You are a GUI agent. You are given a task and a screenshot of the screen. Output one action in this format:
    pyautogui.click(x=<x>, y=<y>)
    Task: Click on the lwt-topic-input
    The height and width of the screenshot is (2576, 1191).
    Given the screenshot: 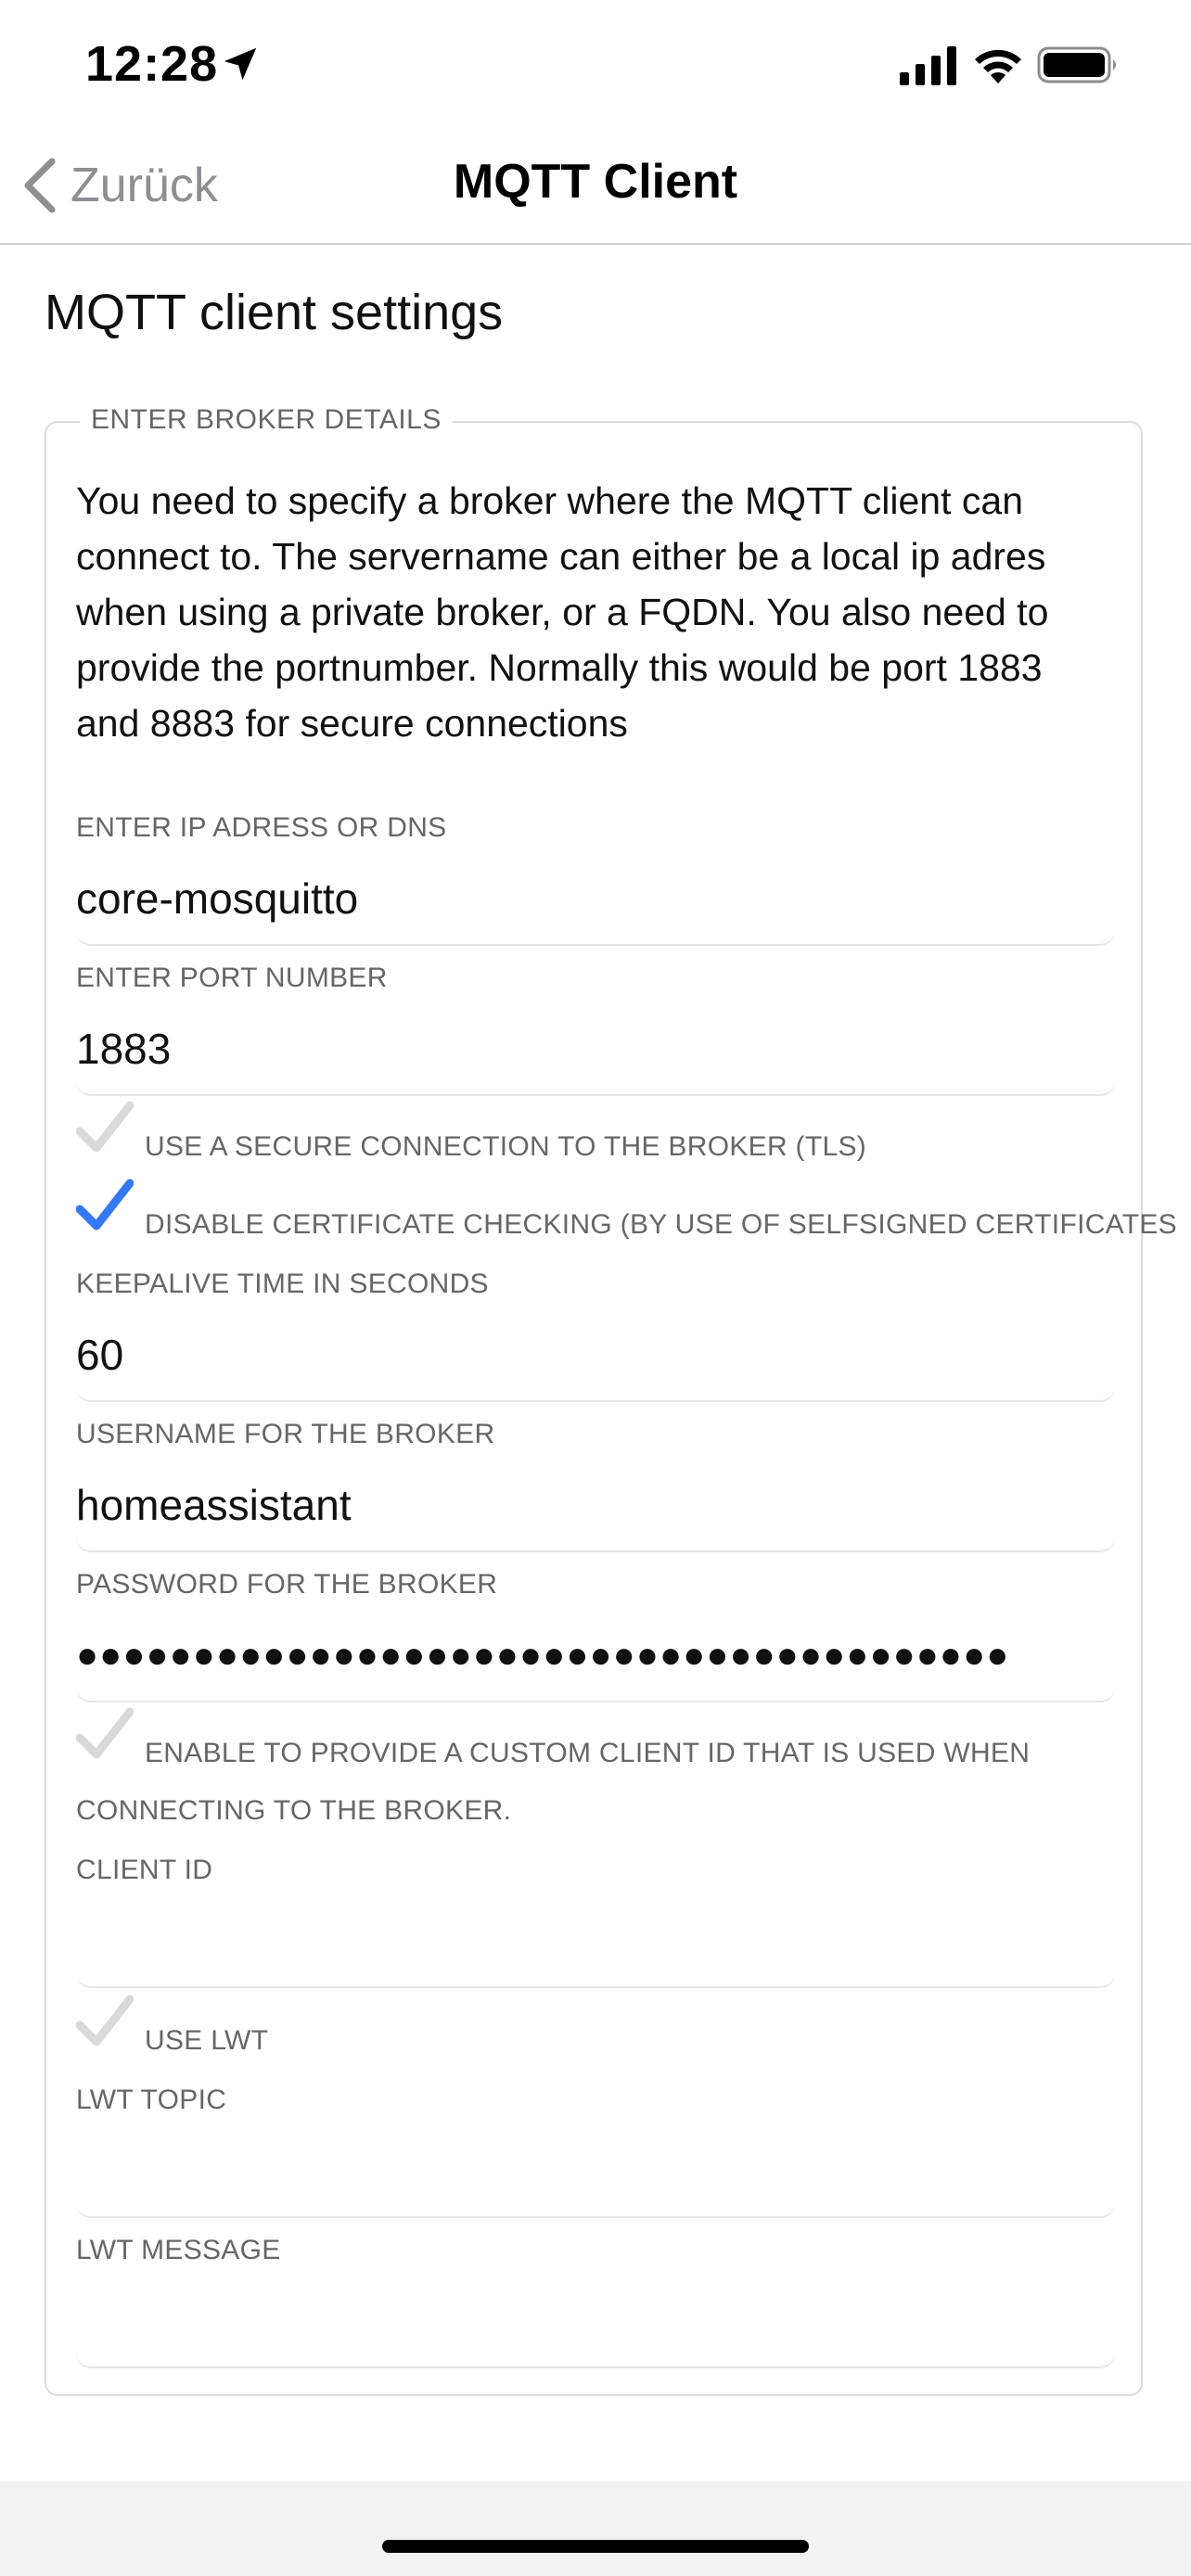 What is the action you would take?
    pyautogui.click(x=595, y=2171)
    